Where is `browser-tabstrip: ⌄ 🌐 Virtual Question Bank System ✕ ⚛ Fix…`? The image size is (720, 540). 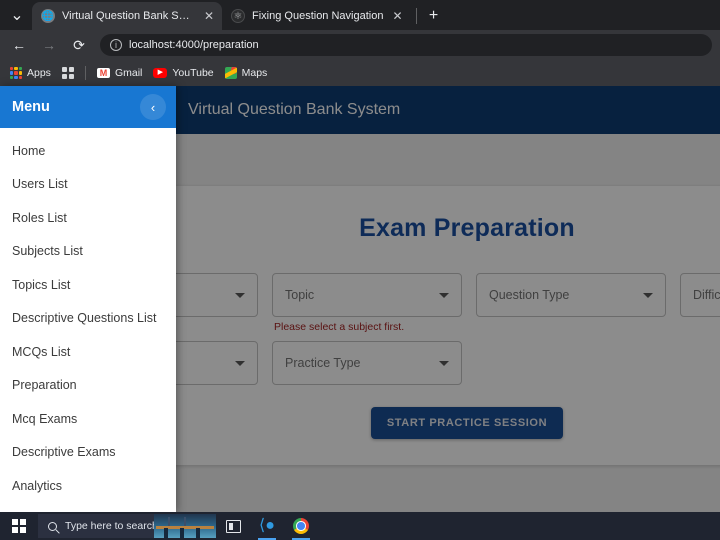 browser-tabstrip: ⌄ 🌐 Virtual Question Bank System ✕ ⚛ Fix… is located at coordinates (360, 15).